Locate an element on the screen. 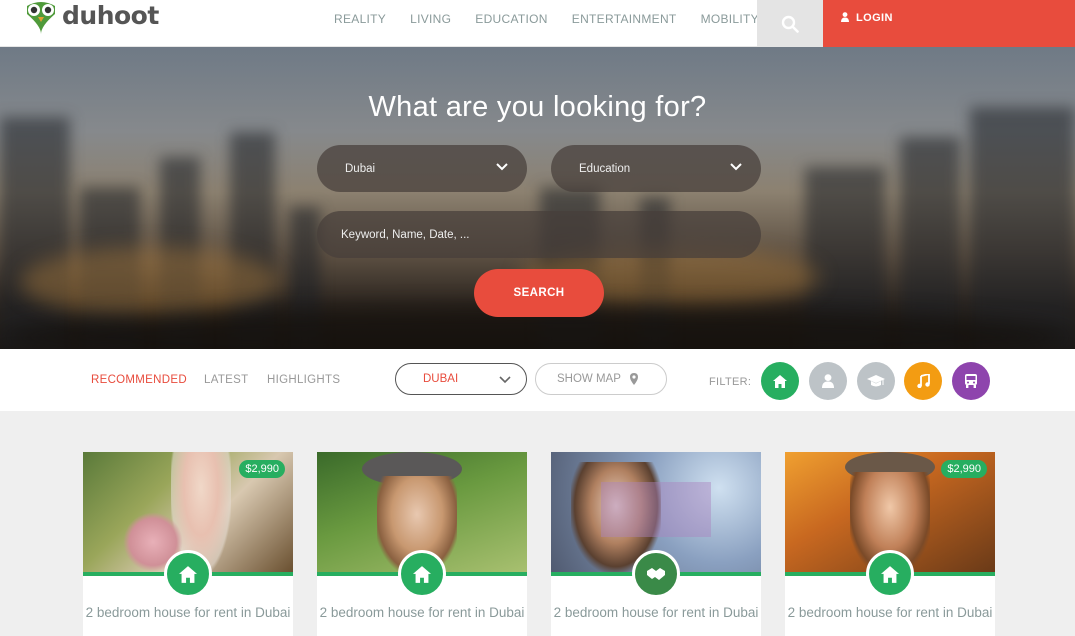  user-icon is located at coordinates (845, 17).